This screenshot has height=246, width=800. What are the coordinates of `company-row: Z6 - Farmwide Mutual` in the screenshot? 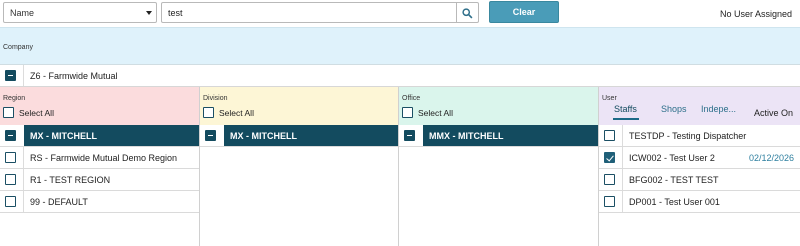 It's located at (400, 76).